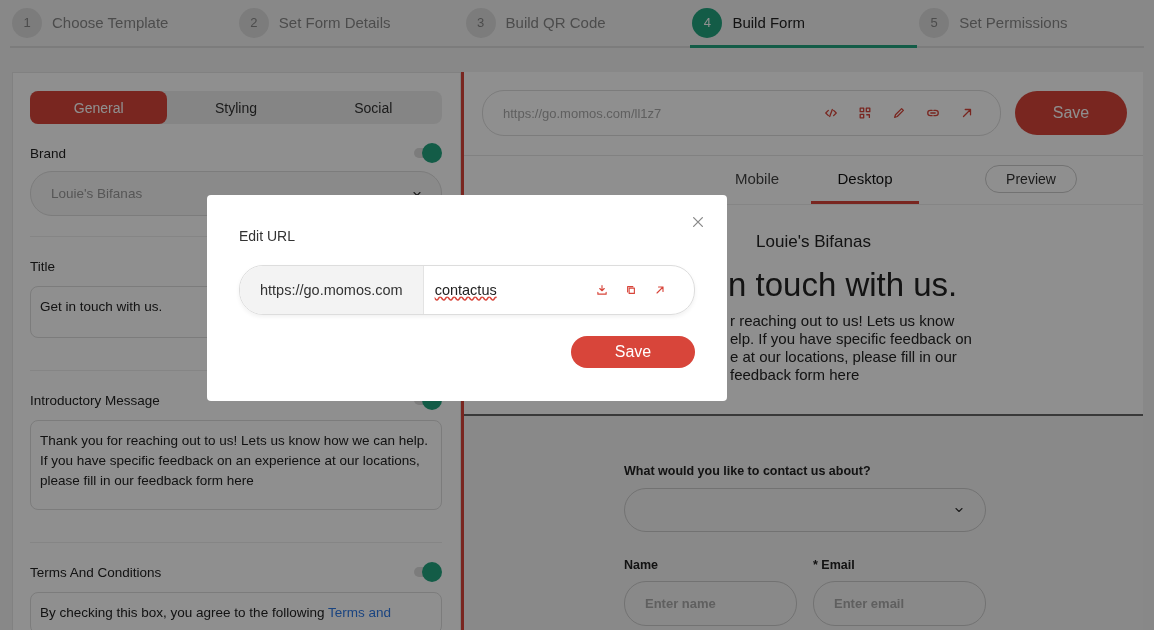 This screenshot has height=630, width=1154. What do you see at coordinates (698, 222) in the screenshot?
I see `close-icon` at bounding box center [698, 222].